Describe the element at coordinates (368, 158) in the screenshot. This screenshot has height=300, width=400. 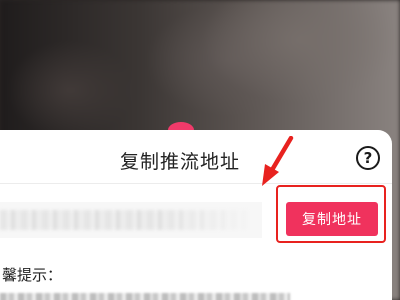
I see `help-circle-icon: ?` at that location.